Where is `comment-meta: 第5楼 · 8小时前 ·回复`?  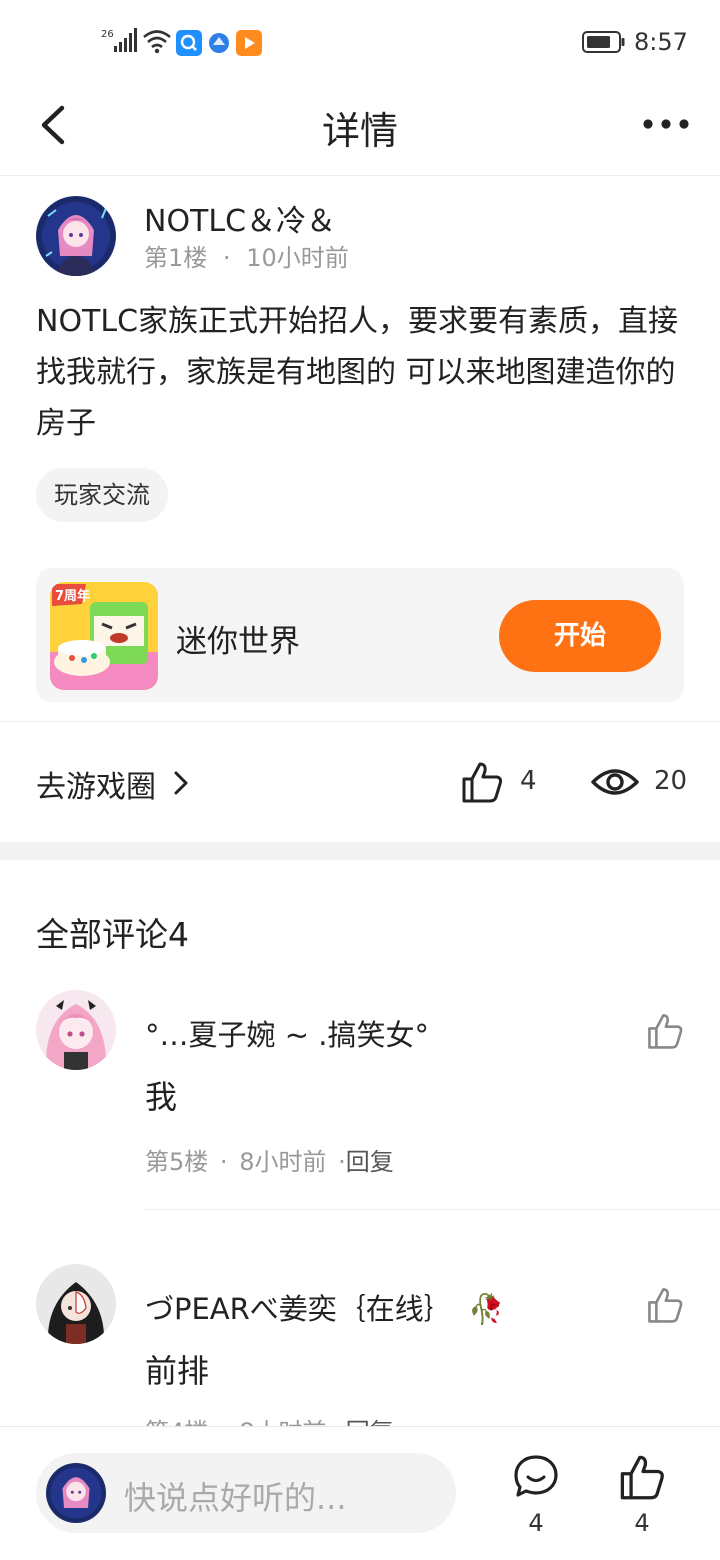 comment-meta: 第5楼 · 8小时前 ·回复 is located at coordinates (269, 1159).